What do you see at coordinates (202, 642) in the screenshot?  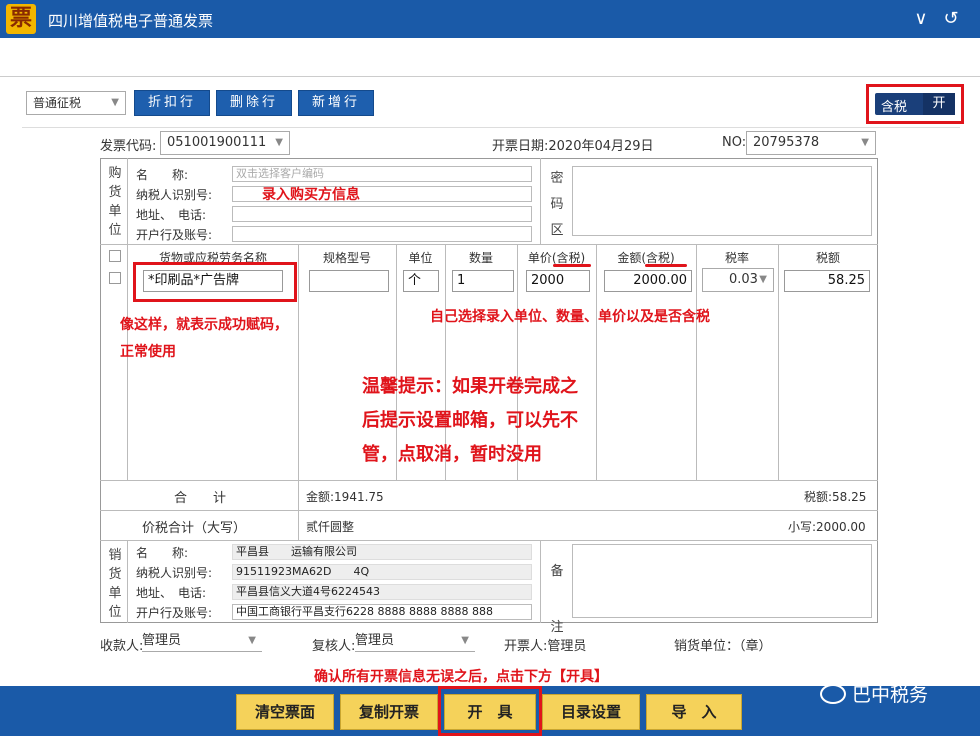 I see `payee-select: 管理员 ▼` at bounding box center [202, 642].